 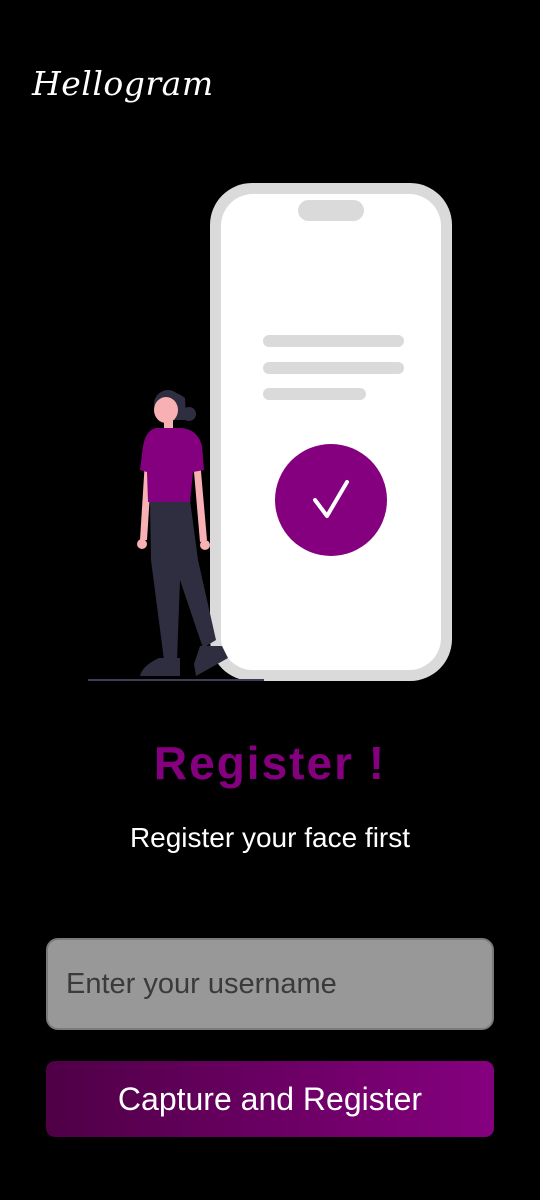 I want to click on register-title: Register !, so click(x=270, y=763).